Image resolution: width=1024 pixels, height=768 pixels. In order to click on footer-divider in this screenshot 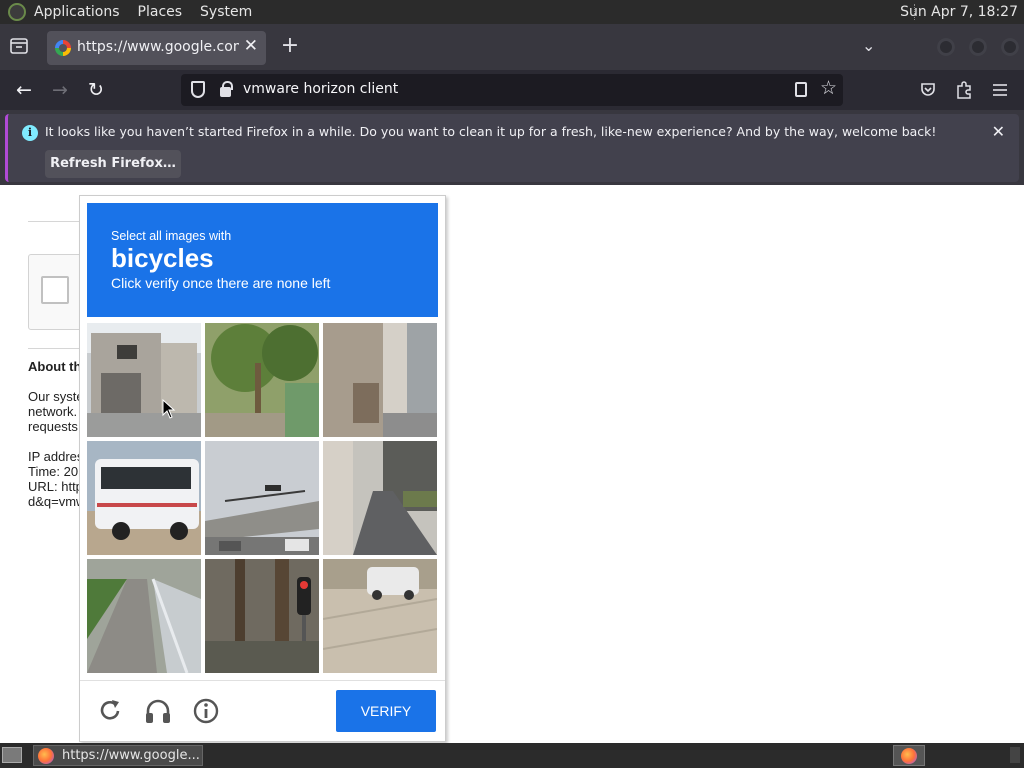, I will do `click(262, 680)`.